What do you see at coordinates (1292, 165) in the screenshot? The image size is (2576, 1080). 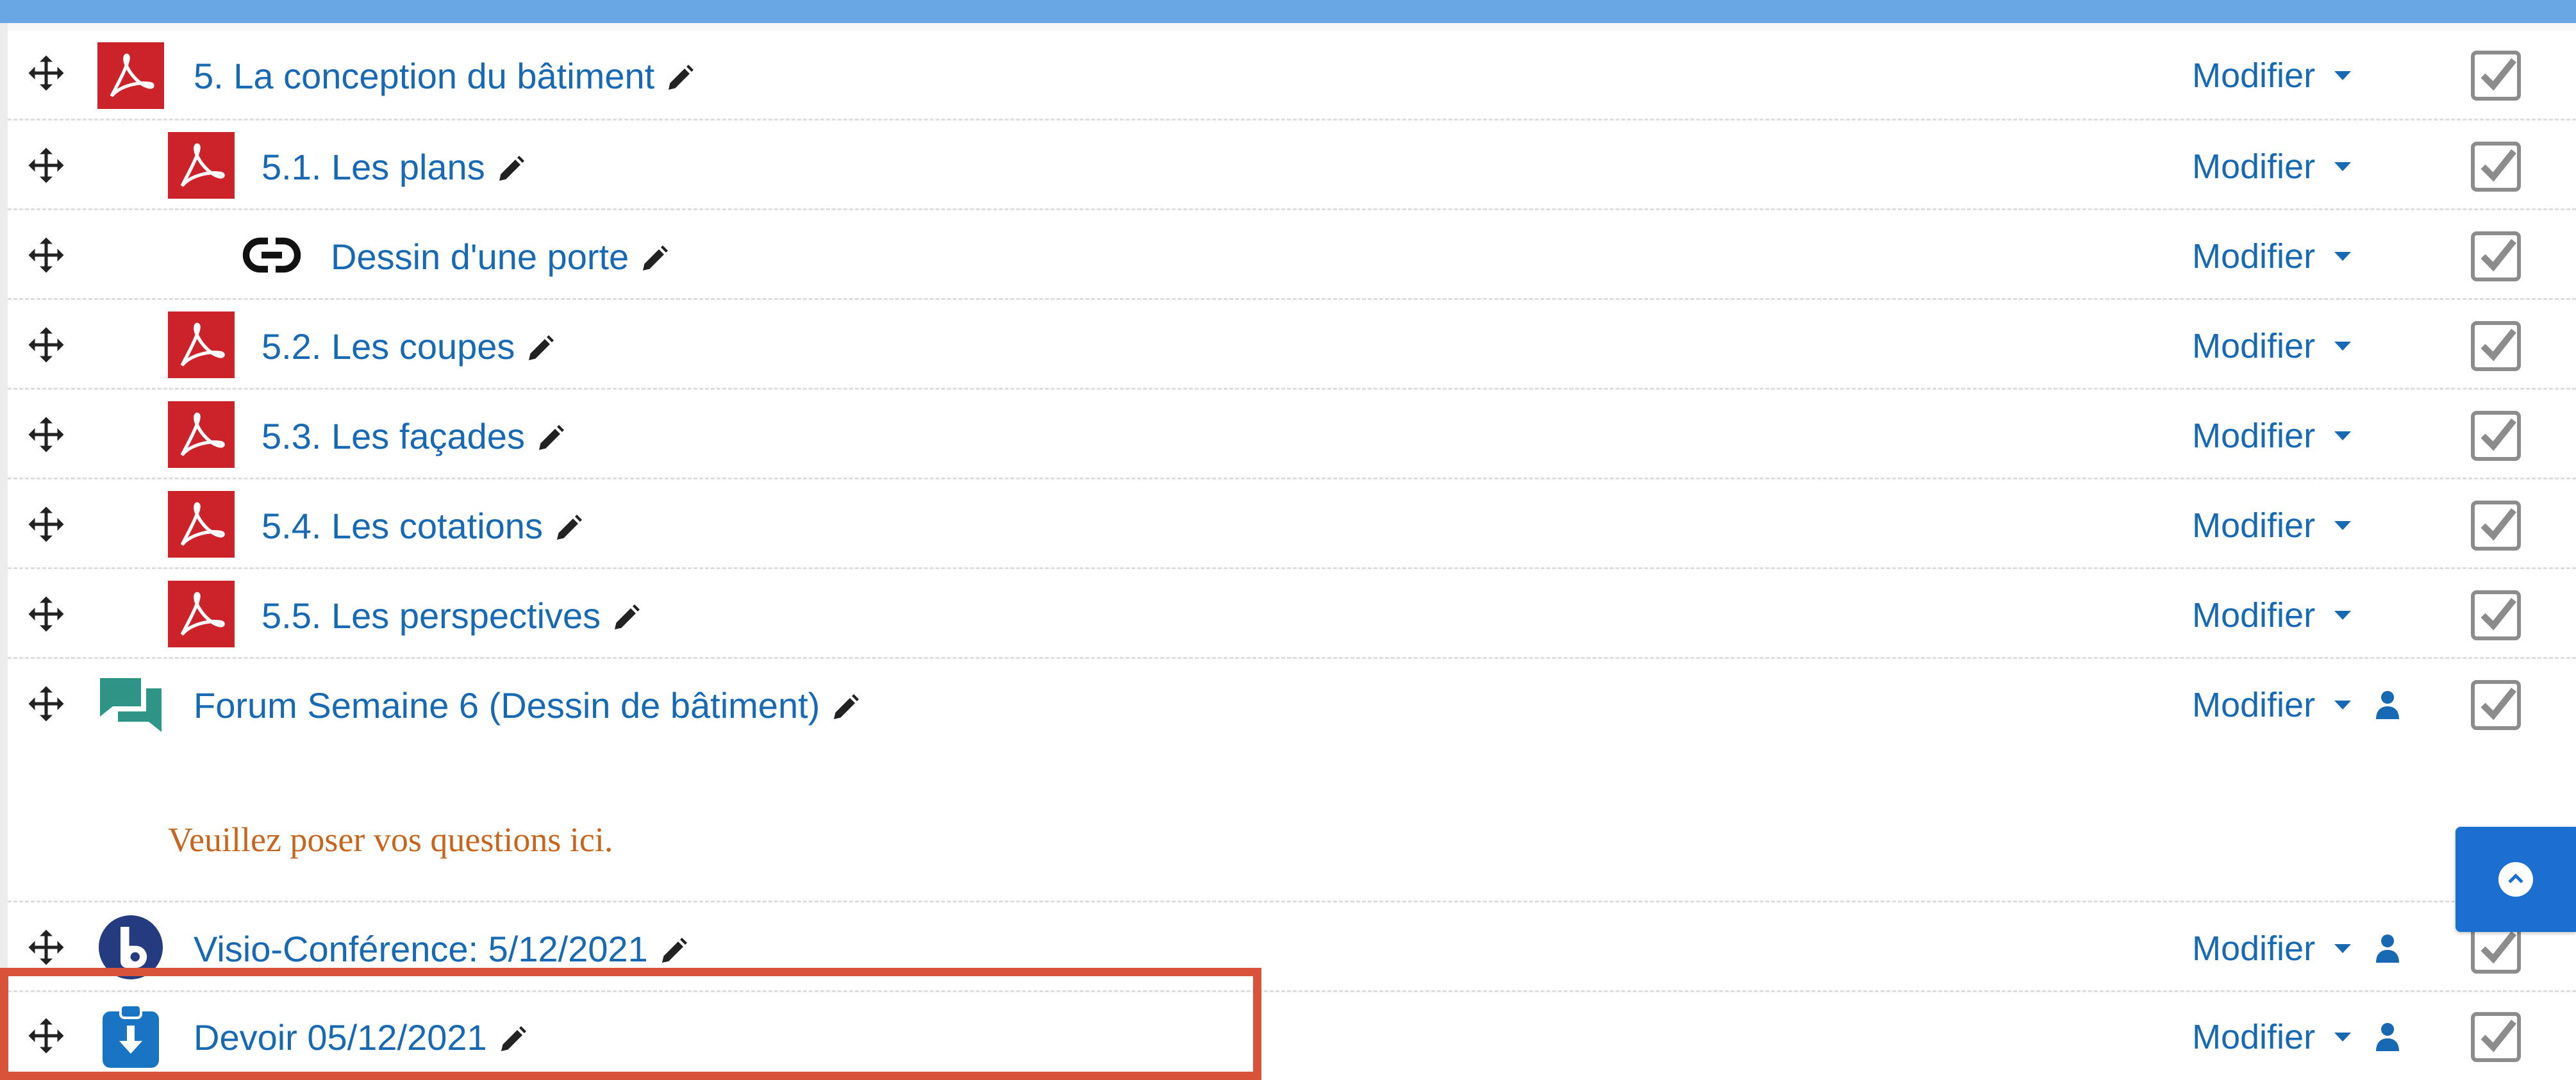 I see `activity-row: 5.1. Les plans Modifier` at bounding box center [1292, 165].